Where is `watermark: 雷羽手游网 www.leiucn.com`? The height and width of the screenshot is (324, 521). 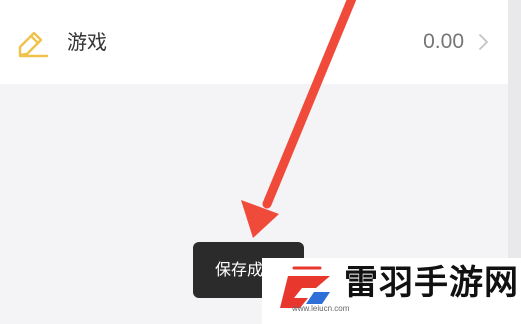 watermark: 雷羽手游网 www.leiucn.com is located at coordinates (391, 291).